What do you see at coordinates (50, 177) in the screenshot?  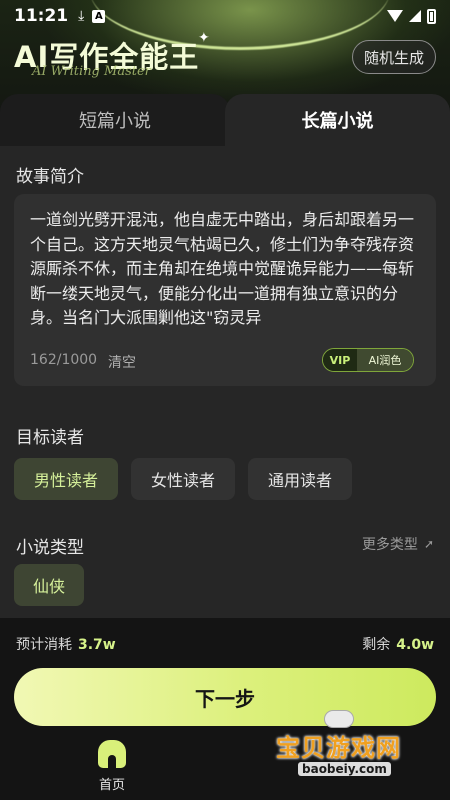 I see `story-intro-label: 故事简介` at bounding box center [50, 177].